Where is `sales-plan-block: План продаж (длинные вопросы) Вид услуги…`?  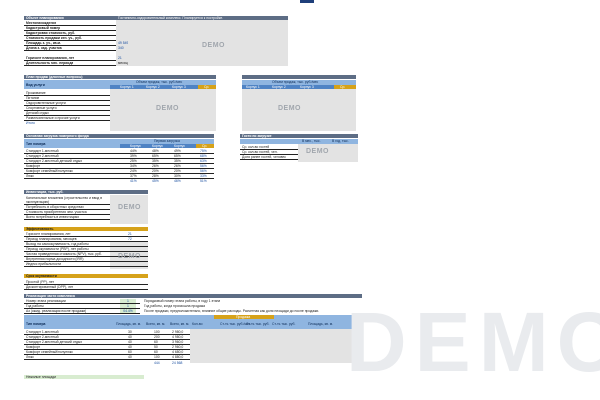
sales-plan-block: План продаж (длинные вопросы) Вид услуги… is located at coordinates (120, 103).